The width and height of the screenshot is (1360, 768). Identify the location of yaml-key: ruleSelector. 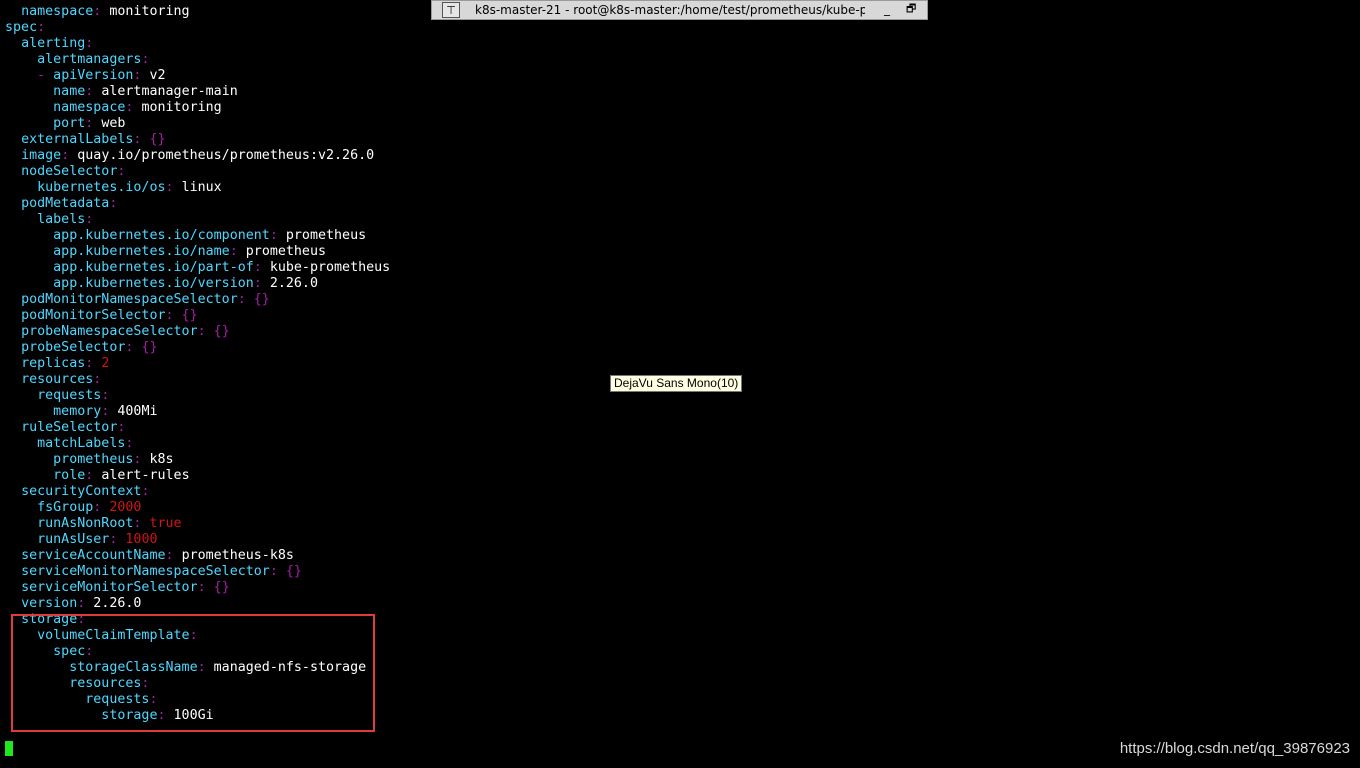
(69, 427).